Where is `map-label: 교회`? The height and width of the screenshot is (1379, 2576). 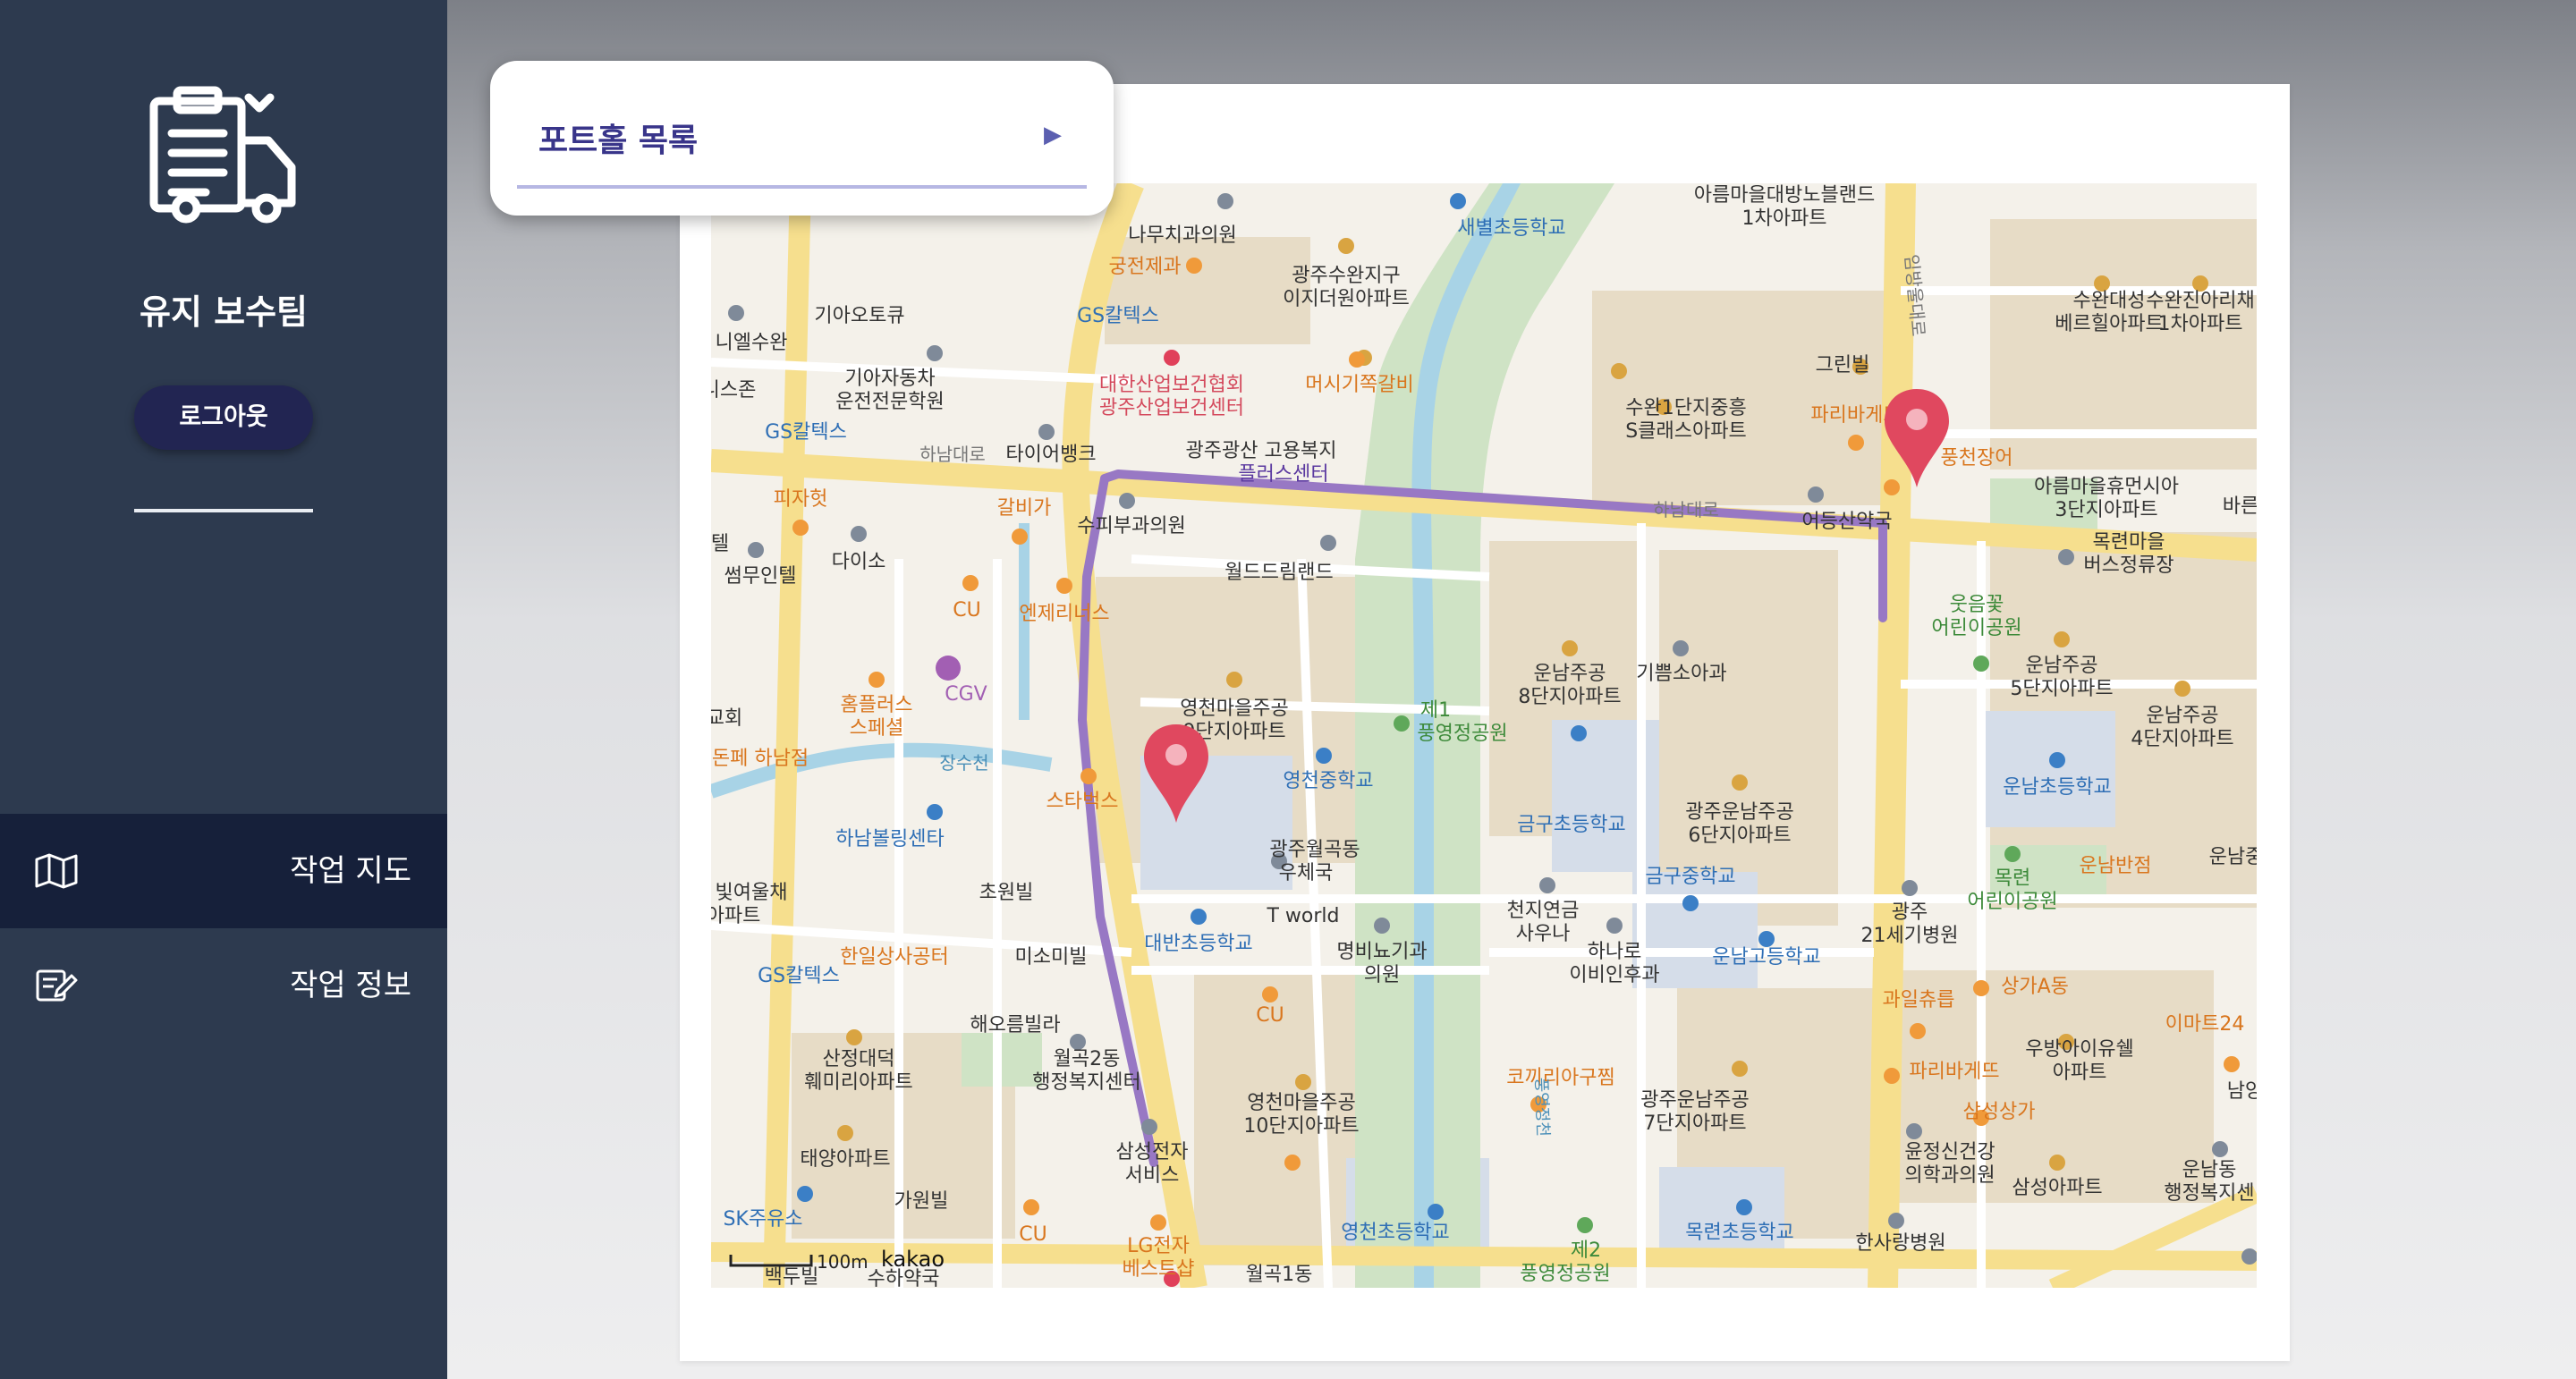 map-label: 교회 is located at coordinates (726, 718).